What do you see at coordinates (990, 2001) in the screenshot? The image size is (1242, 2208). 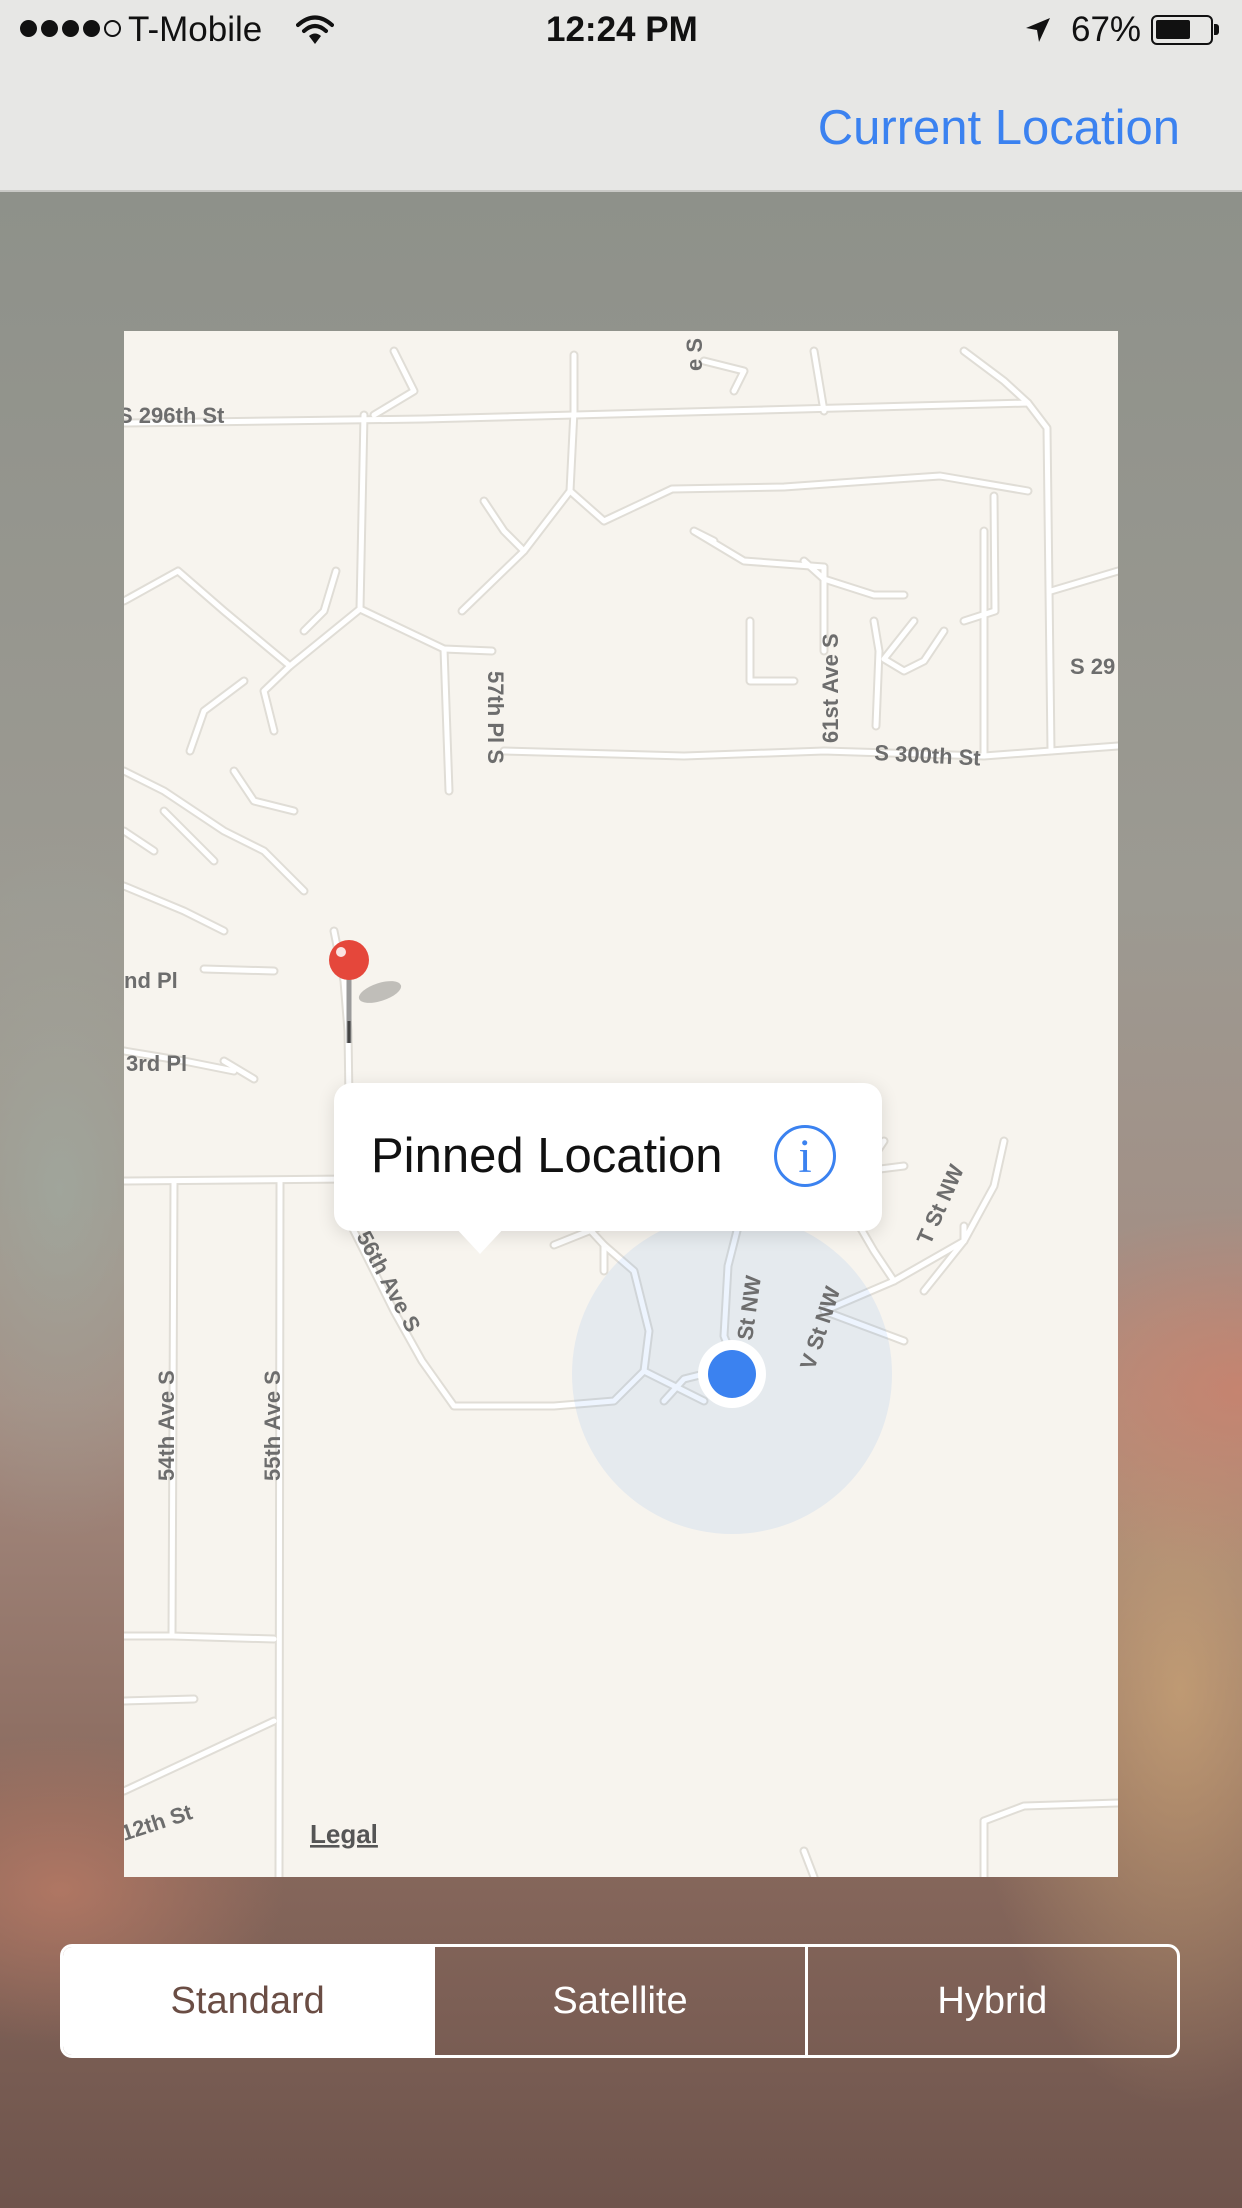 I see `map-type-hybrid-segment: Hybrid` at bounding box center [990, 2001].